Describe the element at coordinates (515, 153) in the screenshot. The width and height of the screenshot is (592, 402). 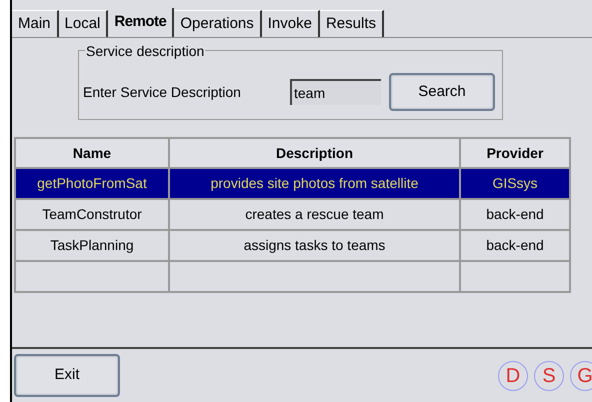
I see `column-header: Provider` at that location.